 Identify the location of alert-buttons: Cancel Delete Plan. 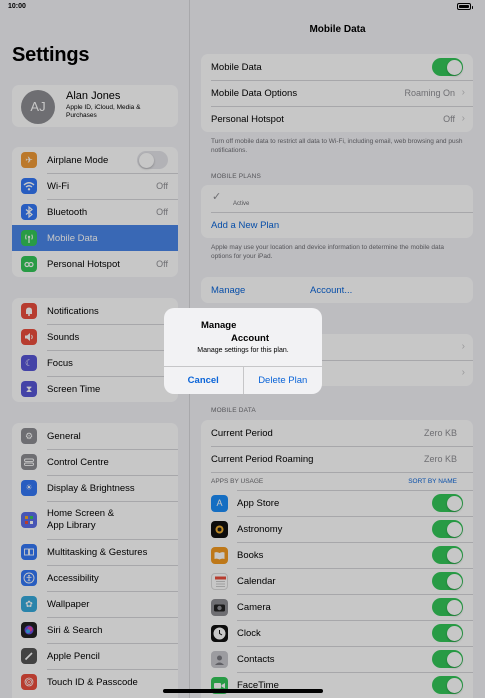
(243, 380).